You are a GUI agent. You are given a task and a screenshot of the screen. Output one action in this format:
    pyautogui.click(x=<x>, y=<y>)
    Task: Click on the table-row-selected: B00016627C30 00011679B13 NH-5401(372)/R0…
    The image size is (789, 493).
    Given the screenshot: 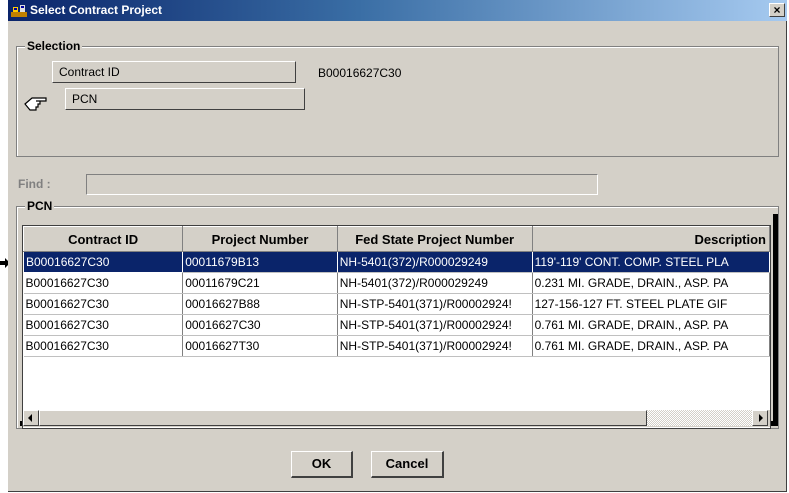 What is the action you would take?
    pyautogui.click(x=396, y=262)
    